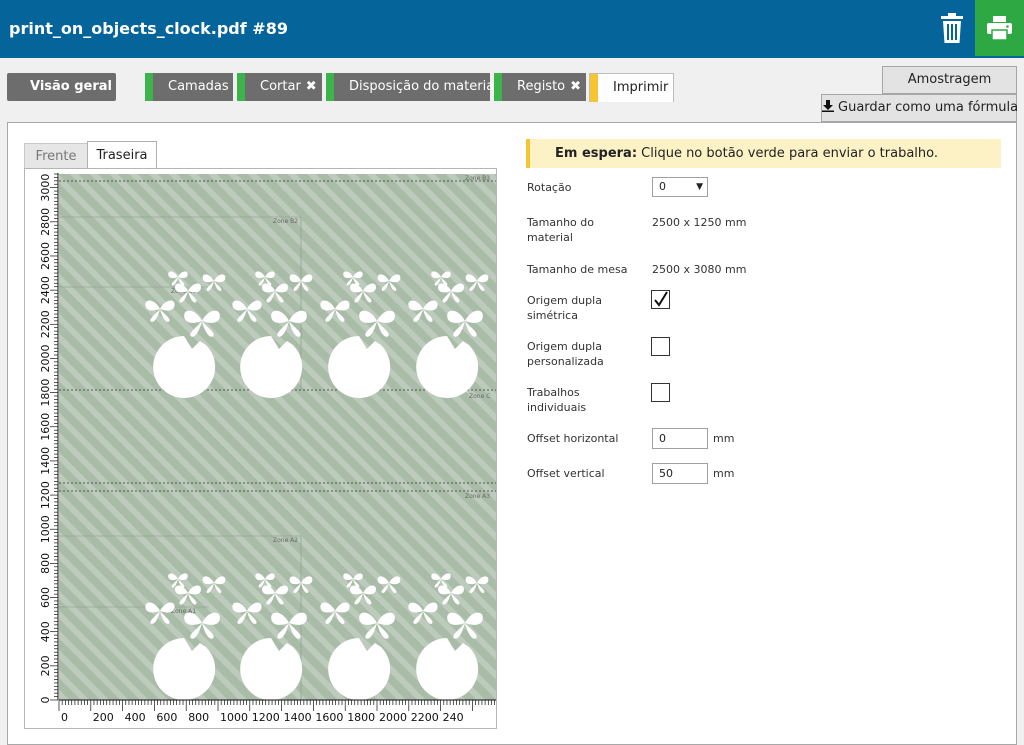 Image resolution: width=1024 pixels, height=745 pixels. I want to click on printer-icon, so click(999, 28).